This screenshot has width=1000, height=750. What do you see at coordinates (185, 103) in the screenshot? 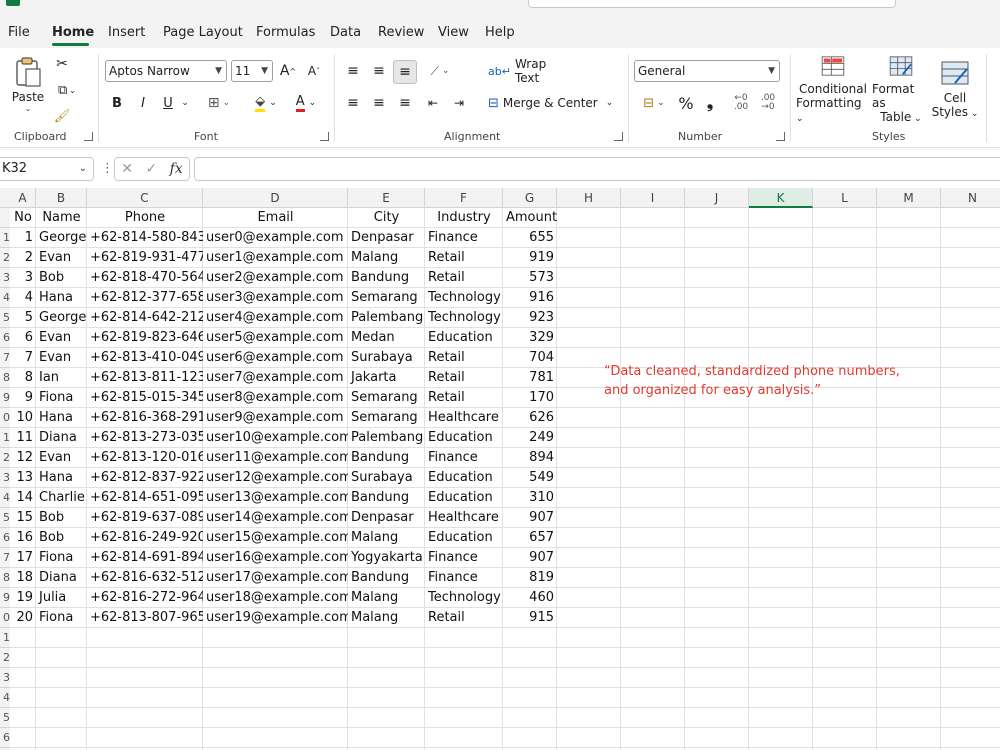
I see `underline-dropdown-icon: ⌄` at bounding box center [185, 103].